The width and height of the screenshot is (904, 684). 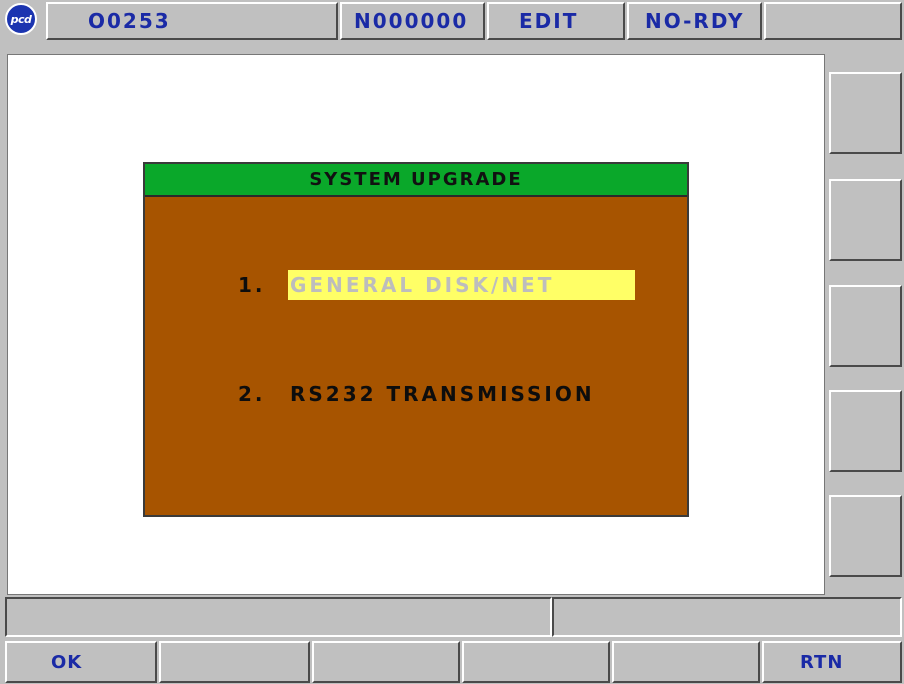 I want to click on message-bar, so click(x=278, y=617).